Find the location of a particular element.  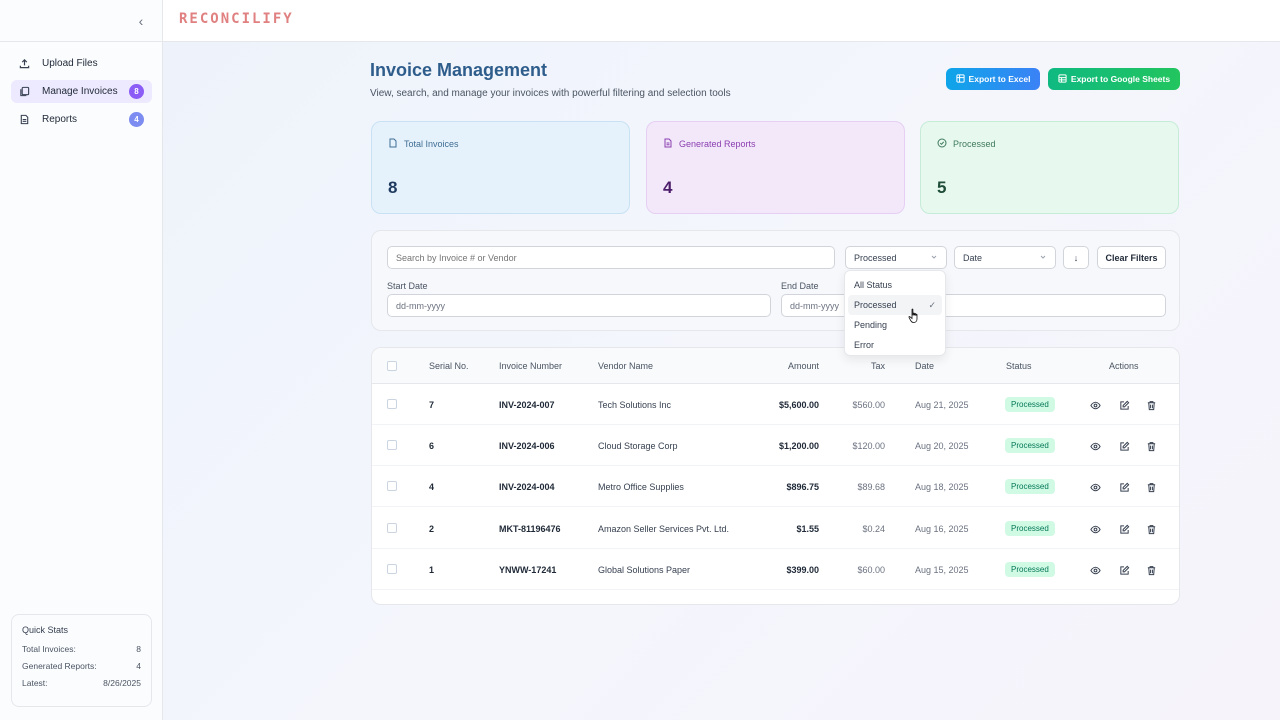

document-icon is located at coordinates (393, 144).